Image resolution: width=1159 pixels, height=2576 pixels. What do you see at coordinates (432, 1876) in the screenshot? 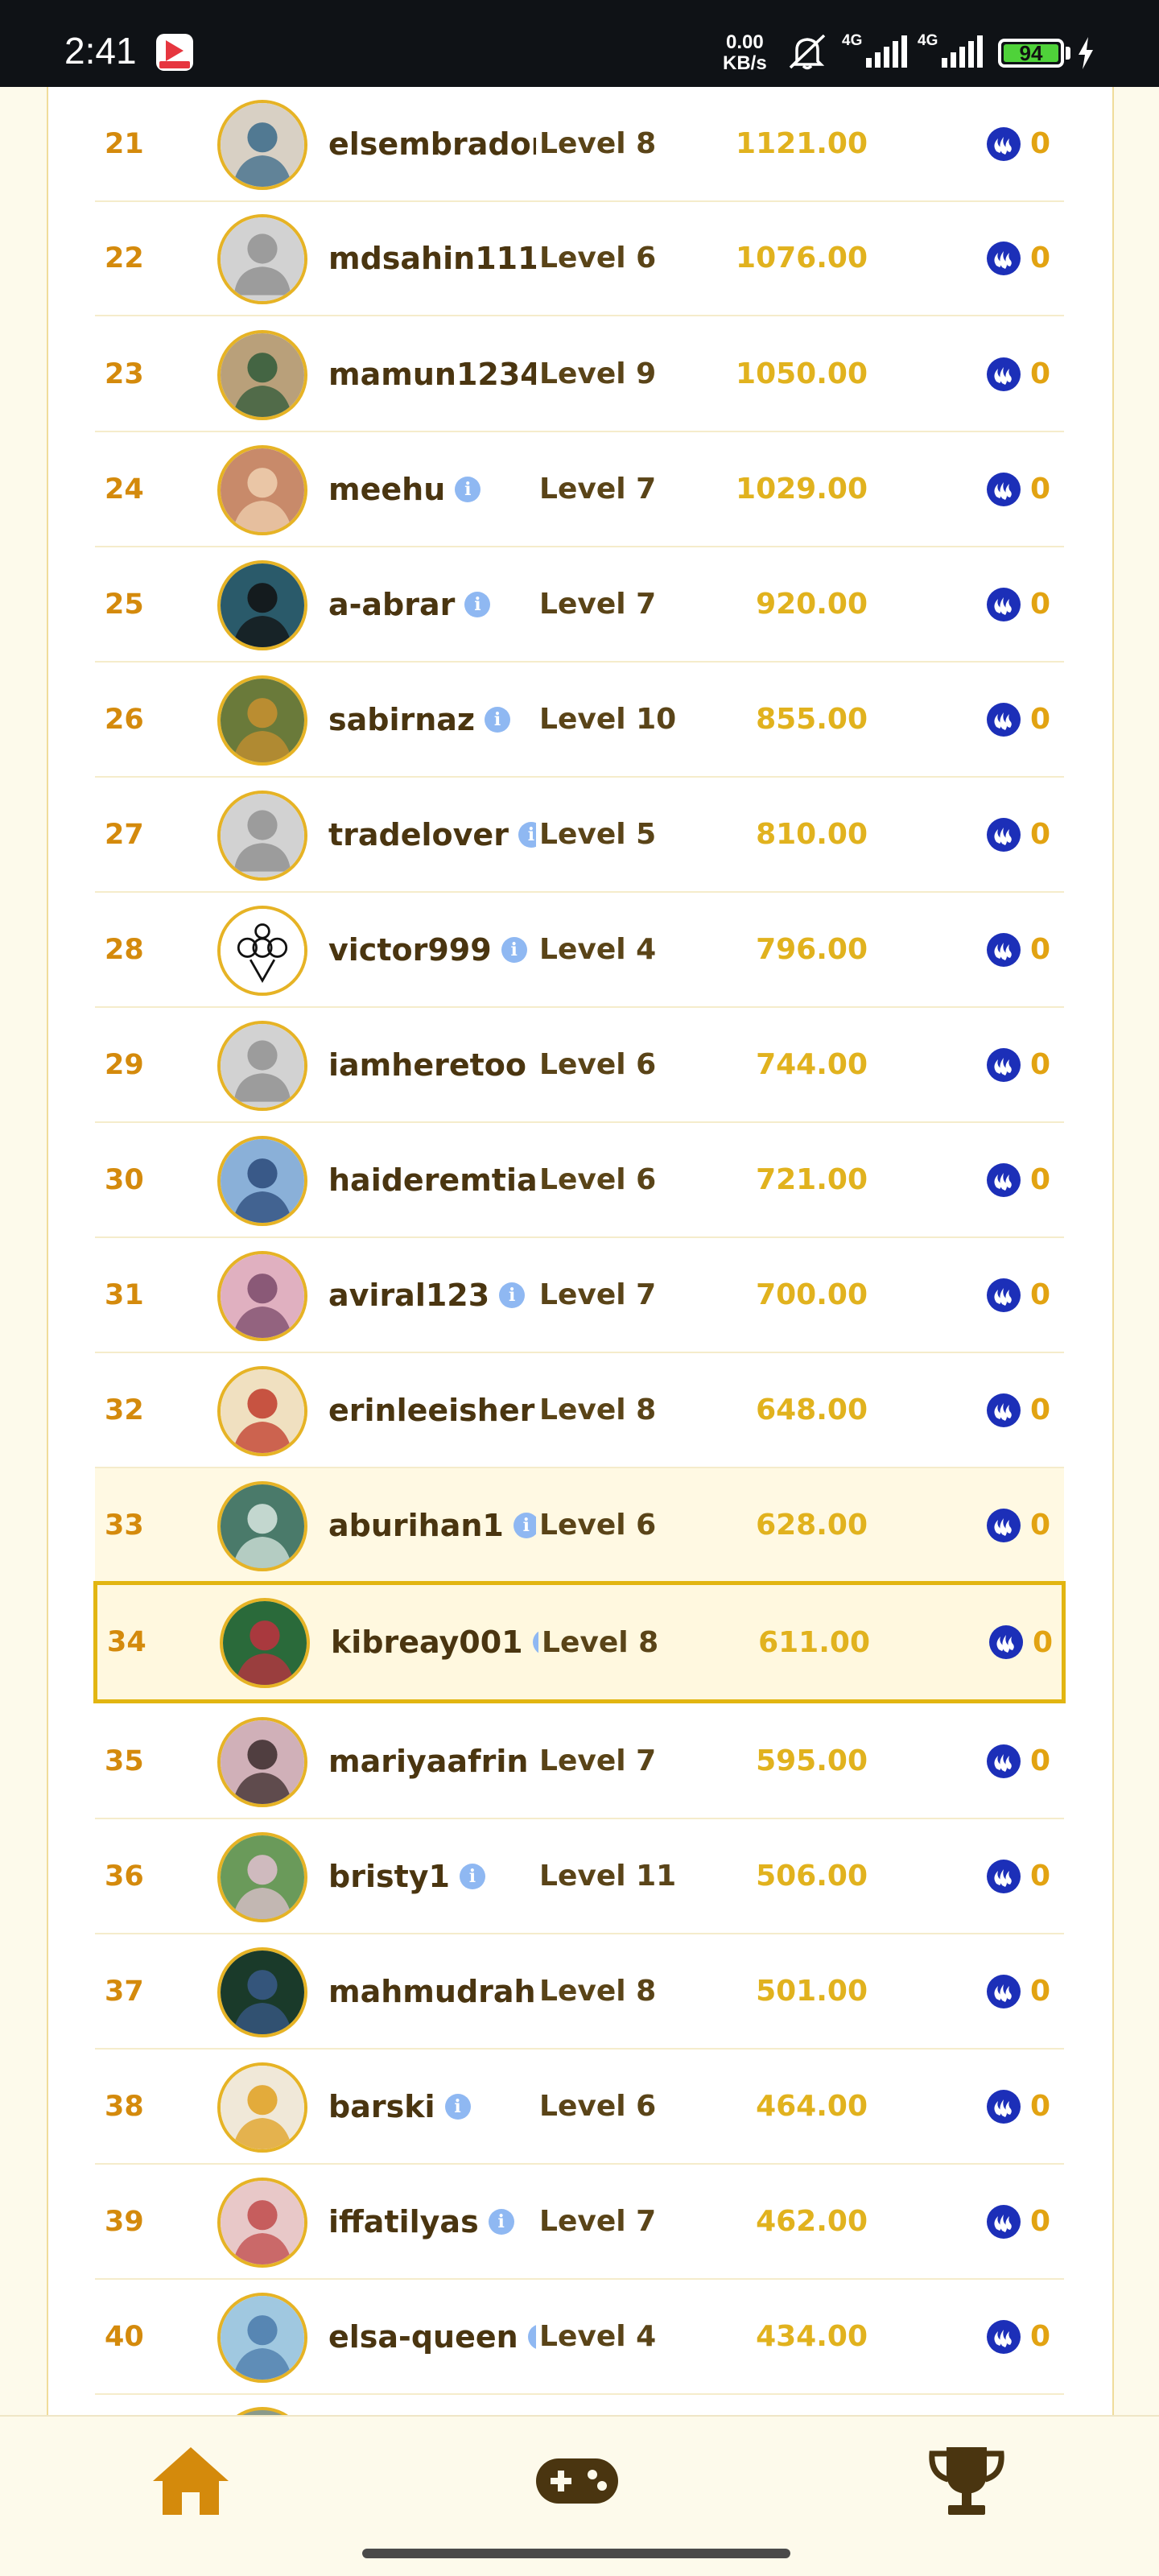
I see `username: bristy1 i` at bounding box center [432, 1876].